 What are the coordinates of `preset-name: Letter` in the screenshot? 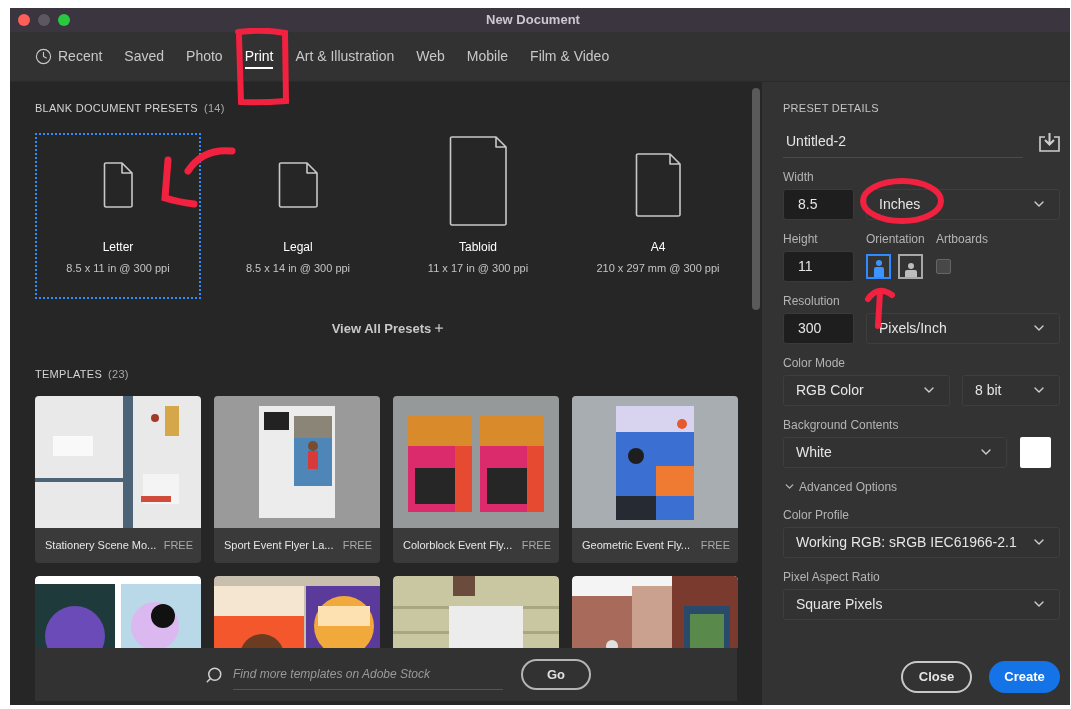 It's located at (118, 247).